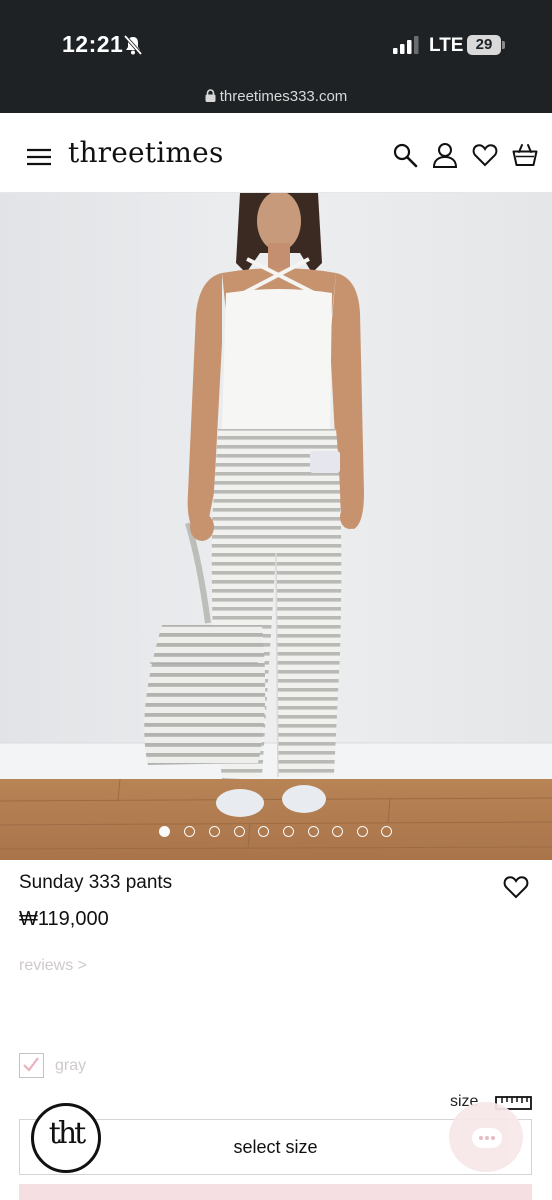  Describe the element at coordinates (405, 155) in the screenshot. I see `search-icon` at that location.